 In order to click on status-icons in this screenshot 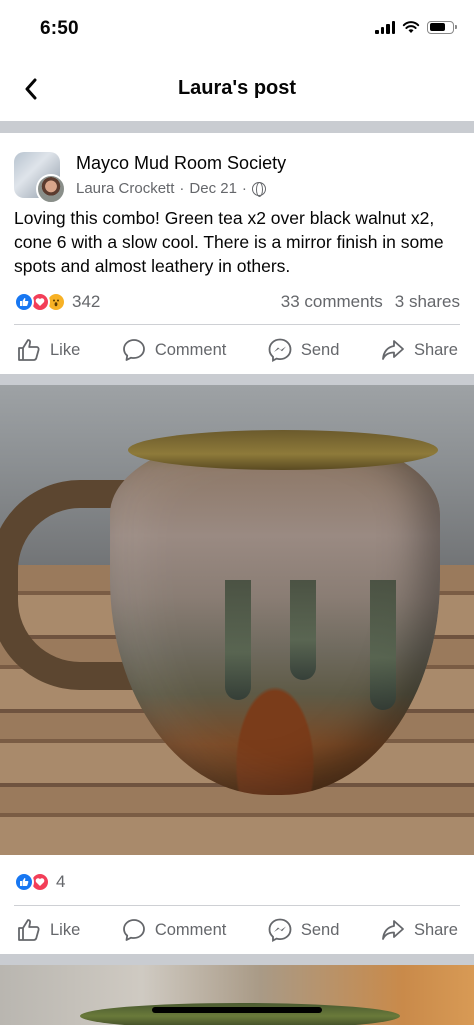, I will do `click(416, 27)`.